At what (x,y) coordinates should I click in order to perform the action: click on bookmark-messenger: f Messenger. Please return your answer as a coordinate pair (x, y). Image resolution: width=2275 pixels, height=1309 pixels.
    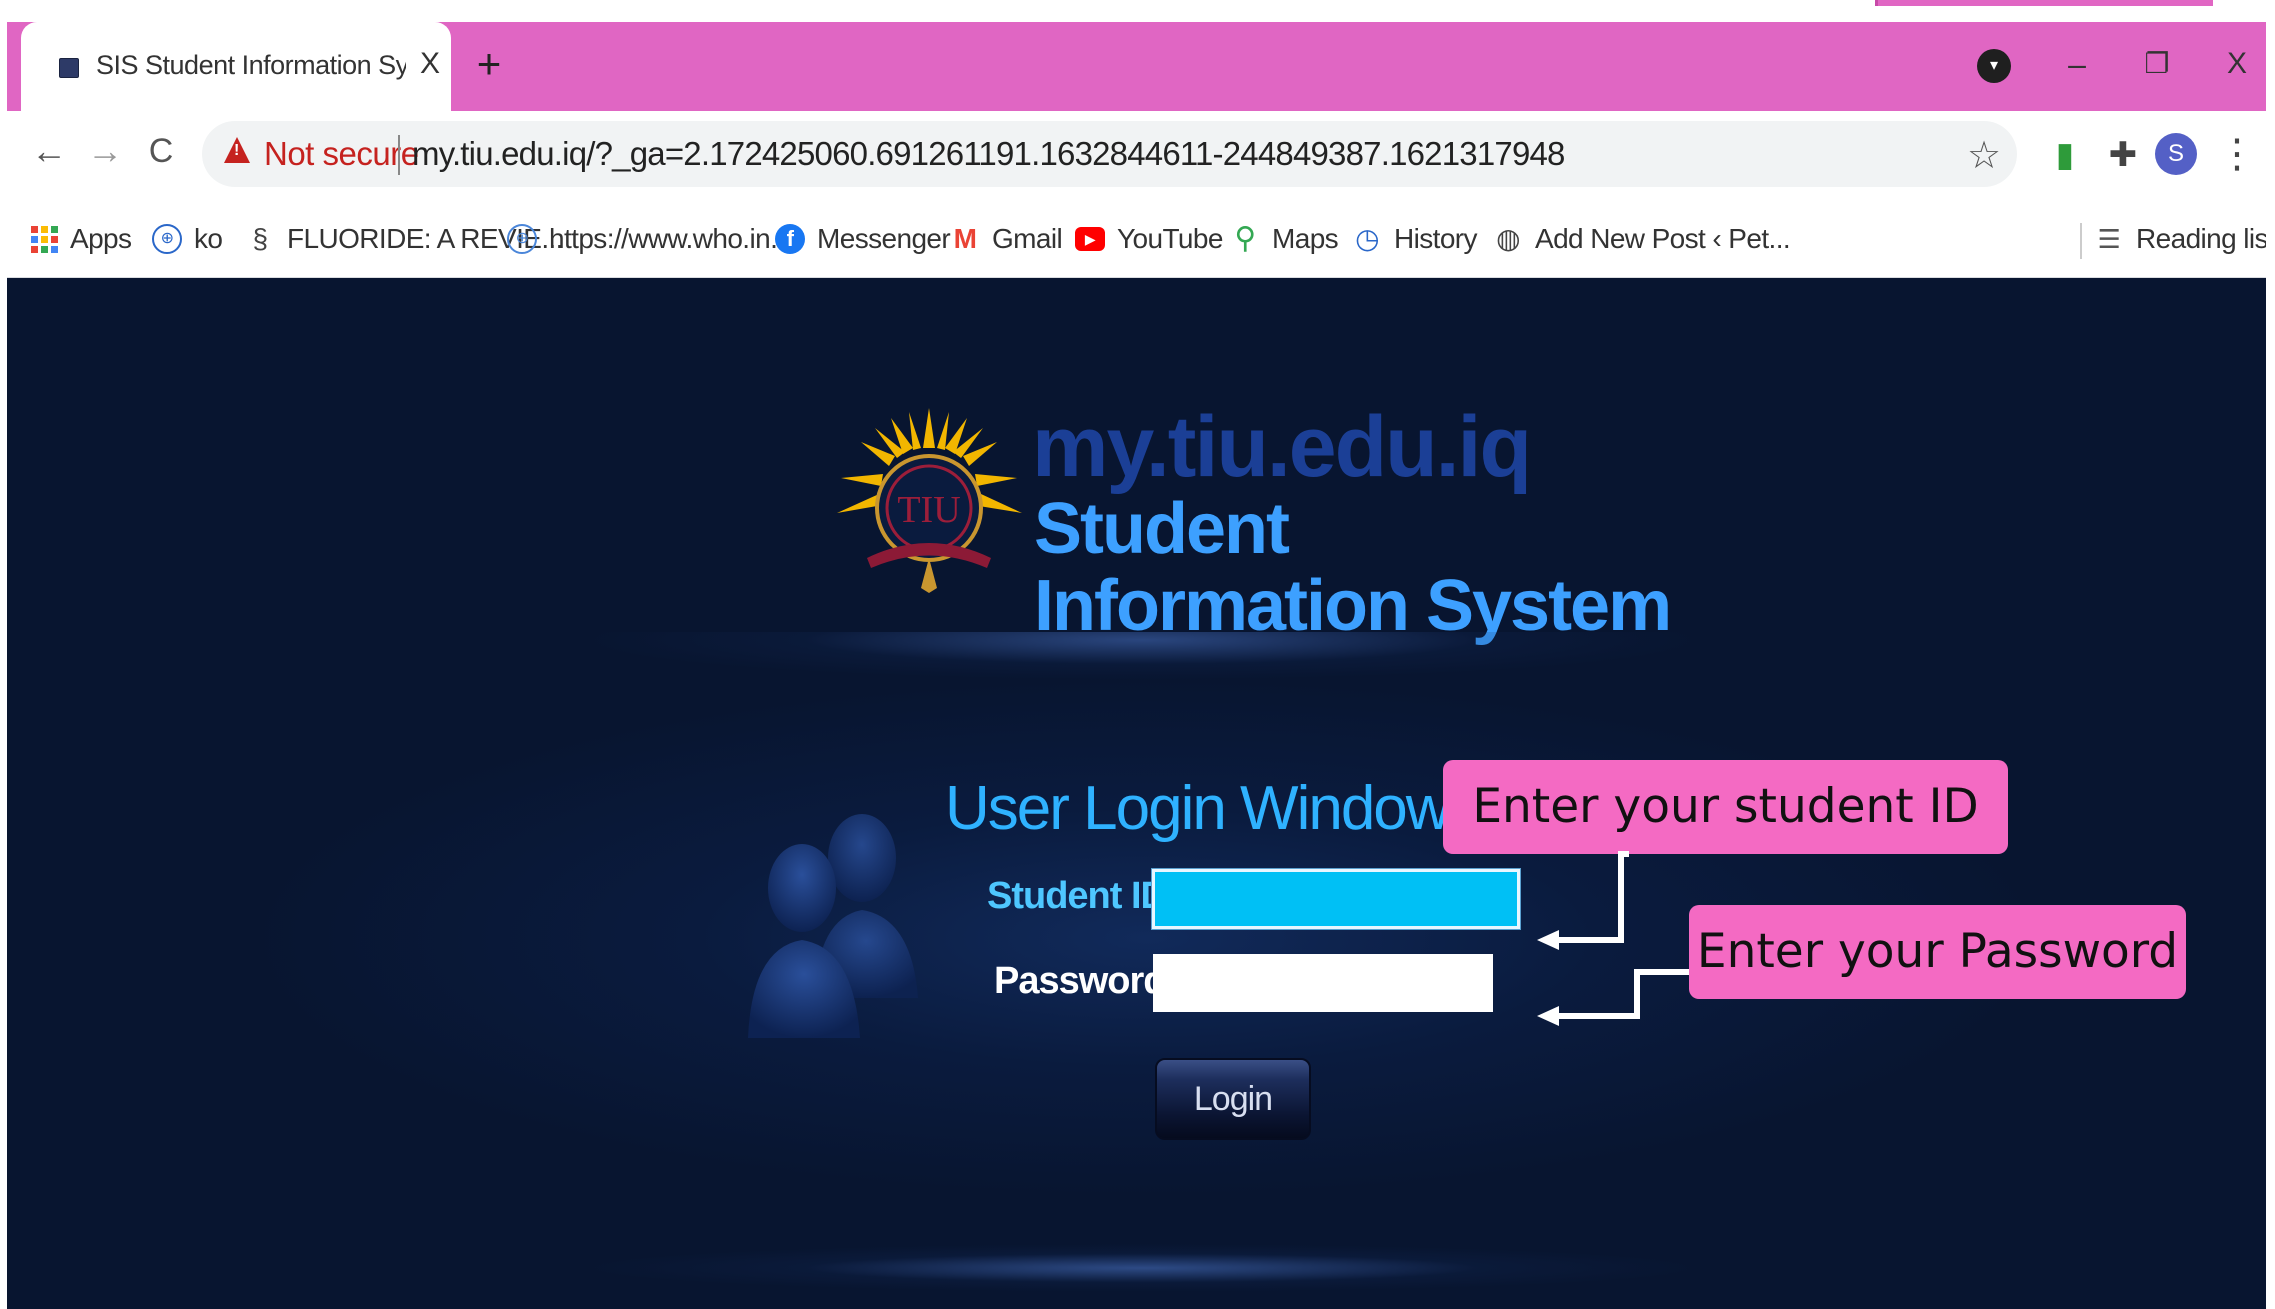
    Looking at the image, I should click on (863, 239).